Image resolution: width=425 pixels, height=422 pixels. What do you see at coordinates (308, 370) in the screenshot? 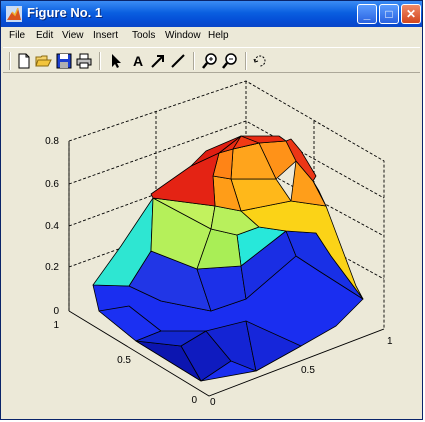
I see `x-tick-label: 0.5` at bounding box center [308, 370].